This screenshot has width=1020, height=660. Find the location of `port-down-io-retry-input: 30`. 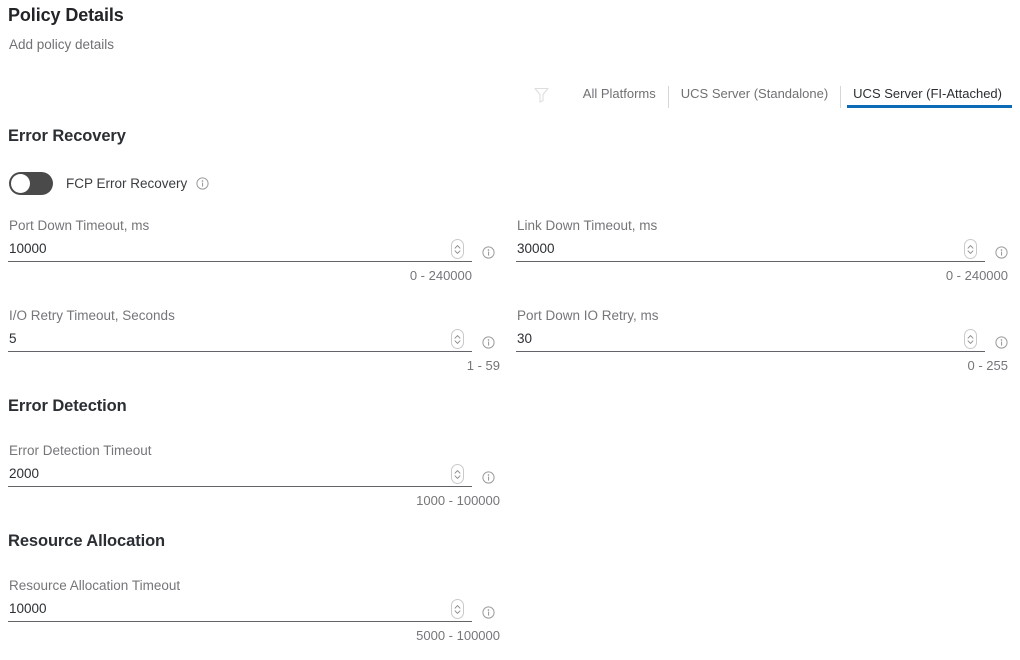

port-down-io-retry-input: 30 is located at coordinates (750, 339).